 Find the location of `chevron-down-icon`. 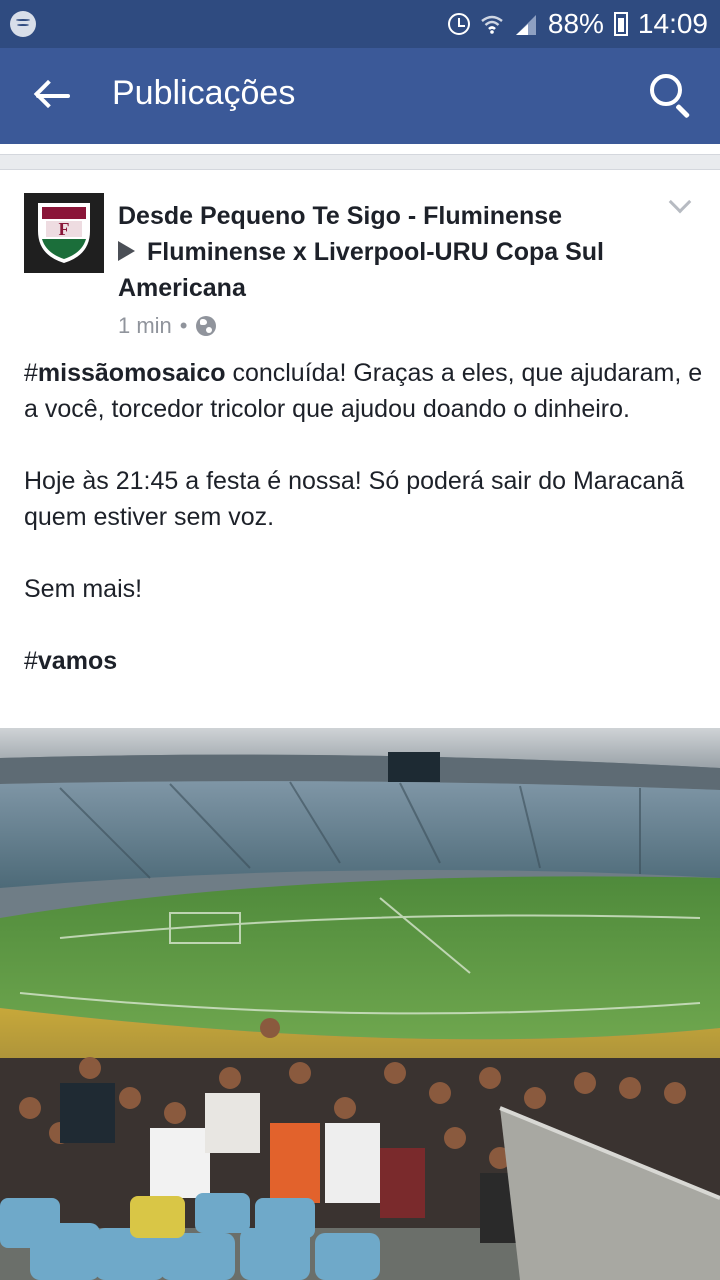

chevron-down-icon is located at coordinates (680, 206).